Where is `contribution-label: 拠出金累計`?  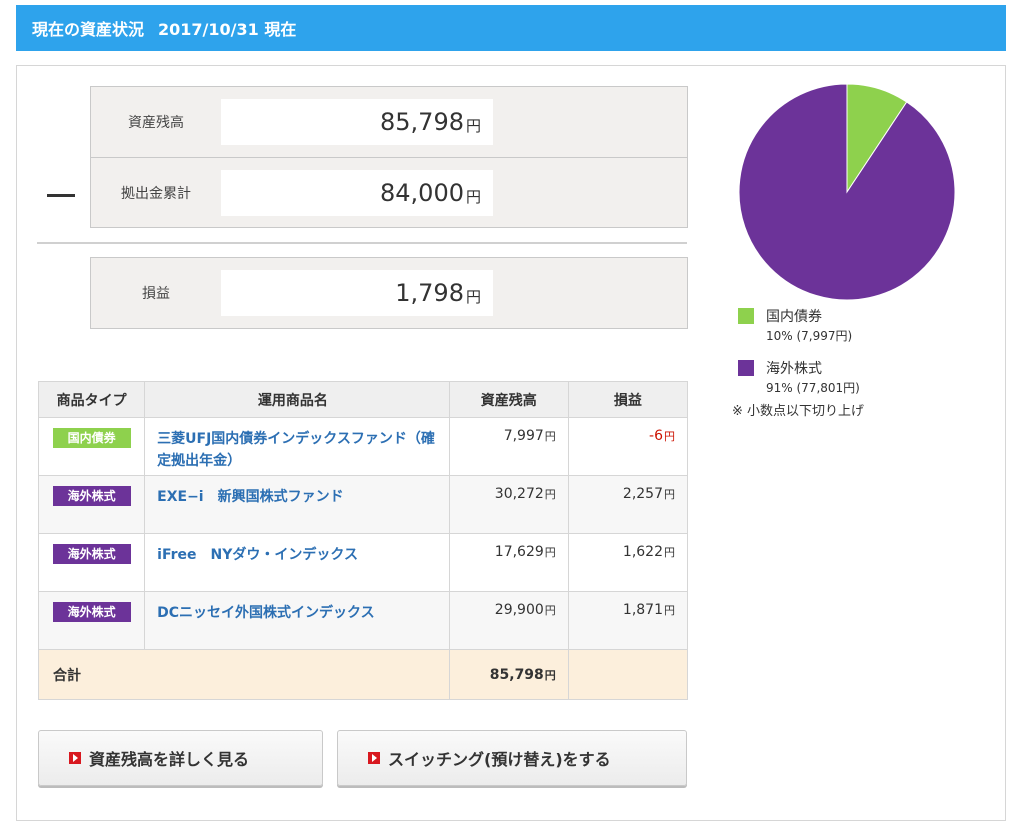
contribution-label: 拠出金累計 is located at coordinates (156, 194).